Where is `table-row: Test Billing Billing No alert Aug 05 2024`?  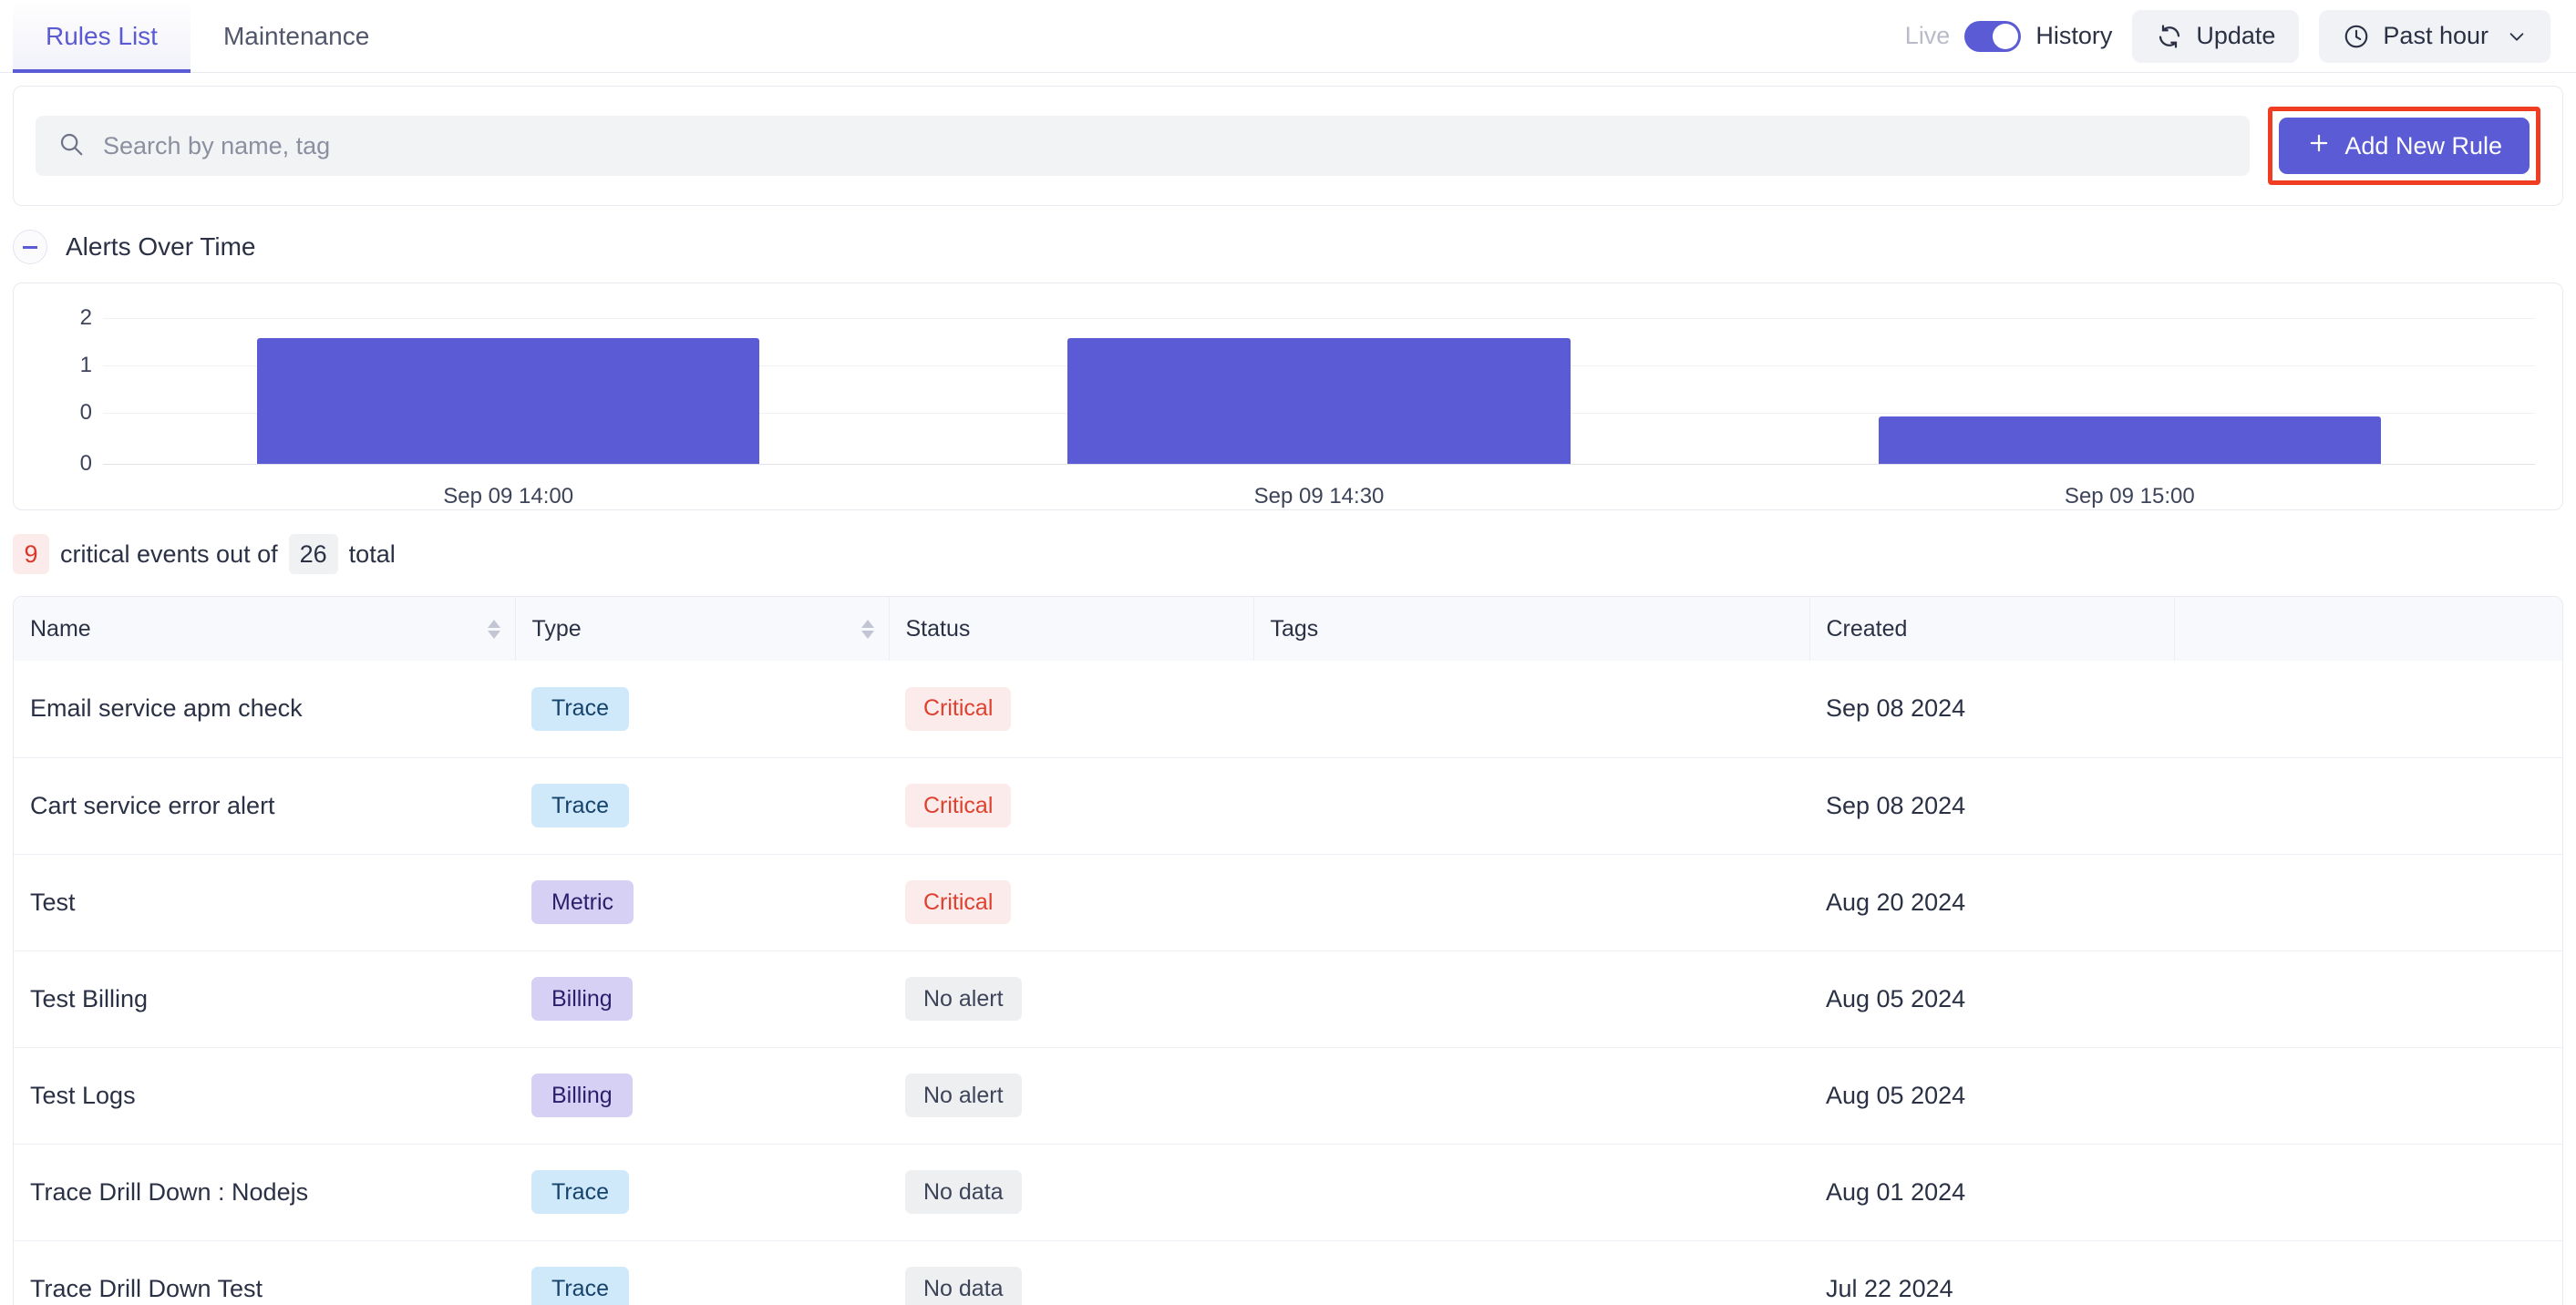 table-row: Test Billing Billing No alert Aug 05 2024 is located at coordinates (1288, 998).